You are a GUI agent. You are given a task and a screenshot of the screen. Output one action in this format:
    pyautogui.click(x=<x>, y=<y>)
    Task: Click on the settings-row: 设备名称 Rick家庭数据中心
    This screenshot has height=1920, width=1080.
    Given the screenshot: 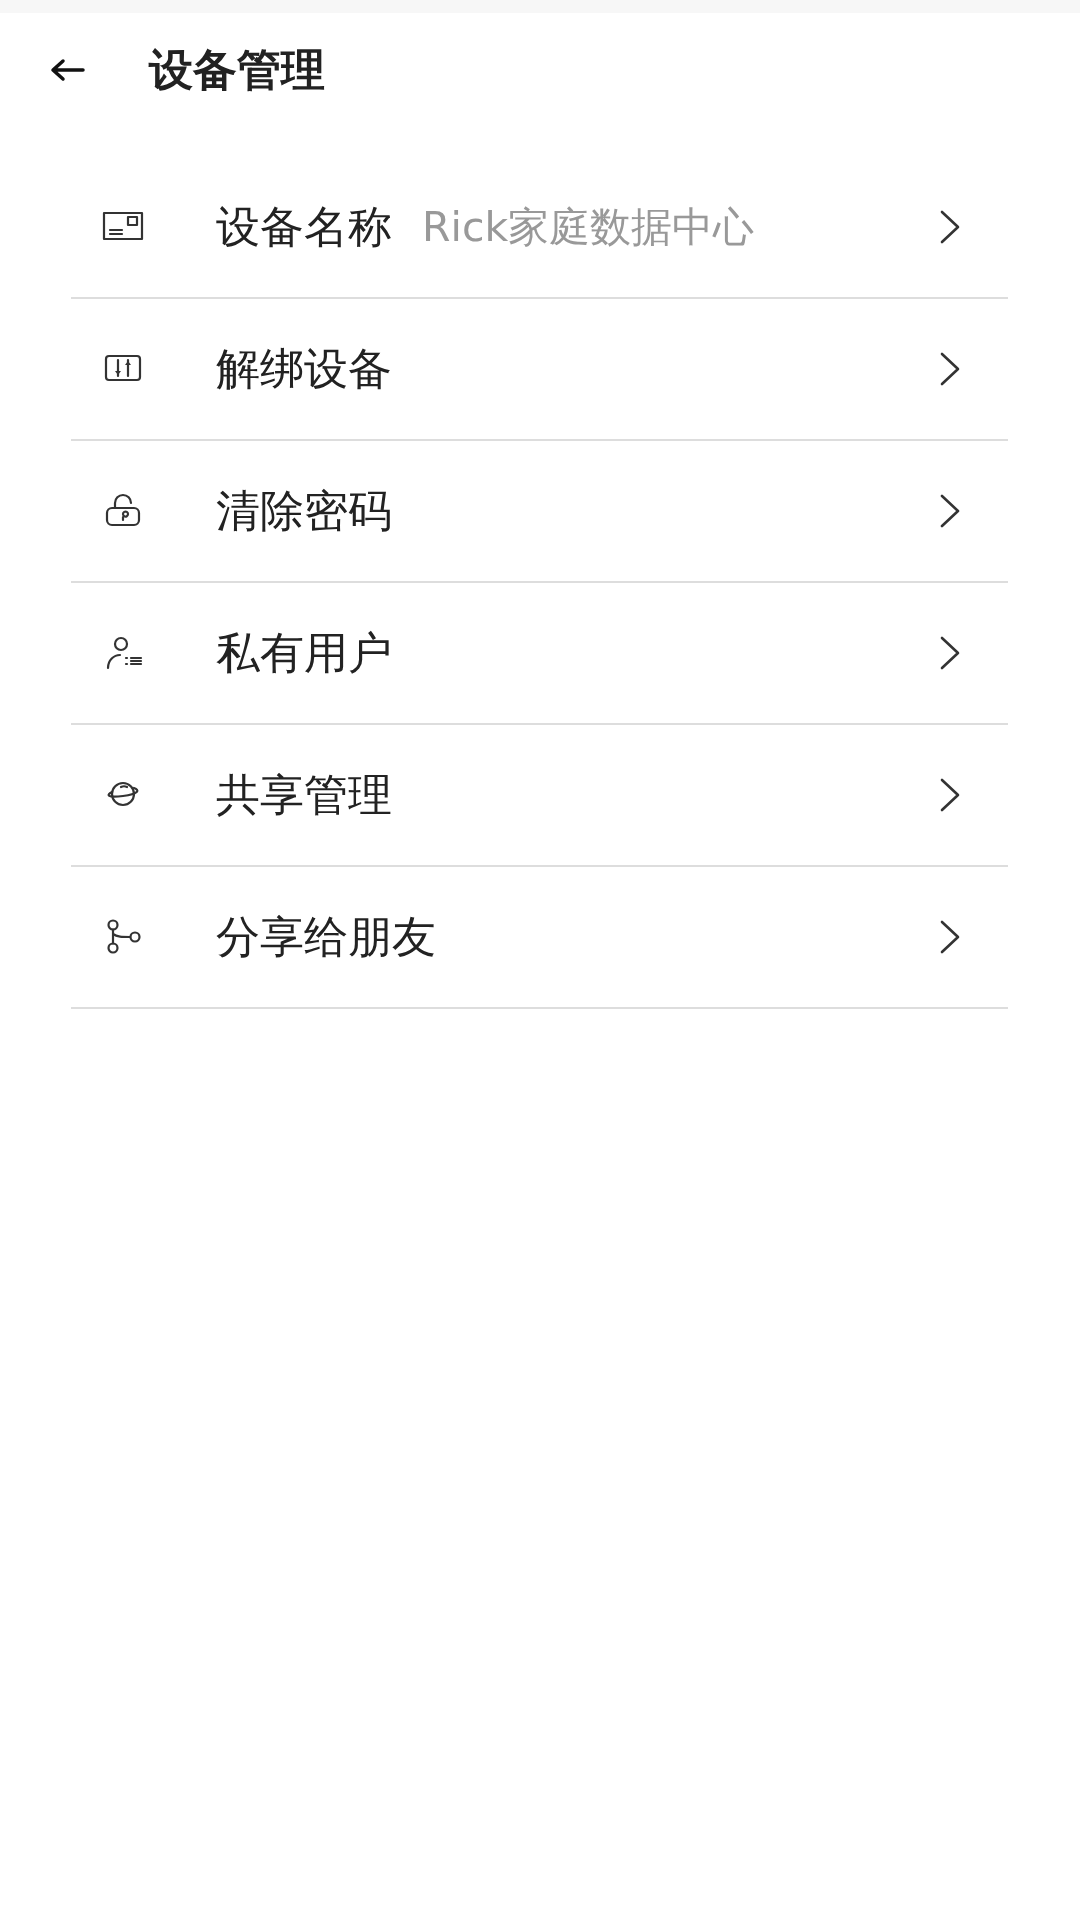 What is the action you would take?
    pyautogui.click(x=539, y=228)
    